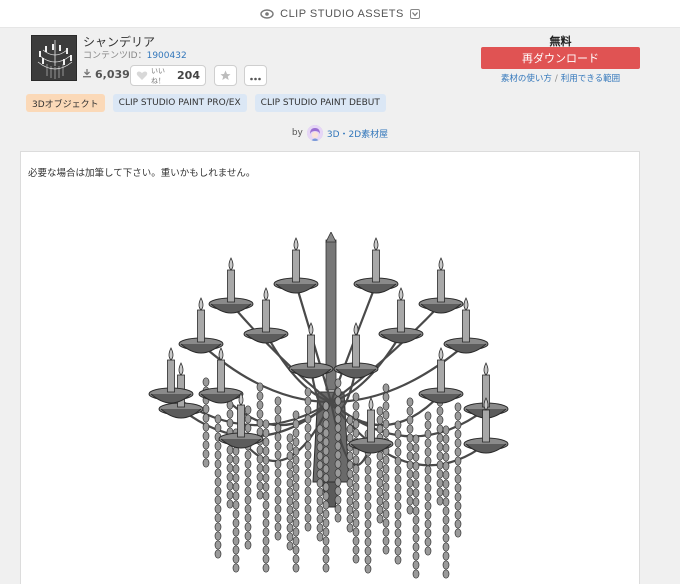 The image size is (680, 584). Describe the element at coordinates (560, 58) in the screenshot. I see `redownload-button: 再ダウンロード` at that location.